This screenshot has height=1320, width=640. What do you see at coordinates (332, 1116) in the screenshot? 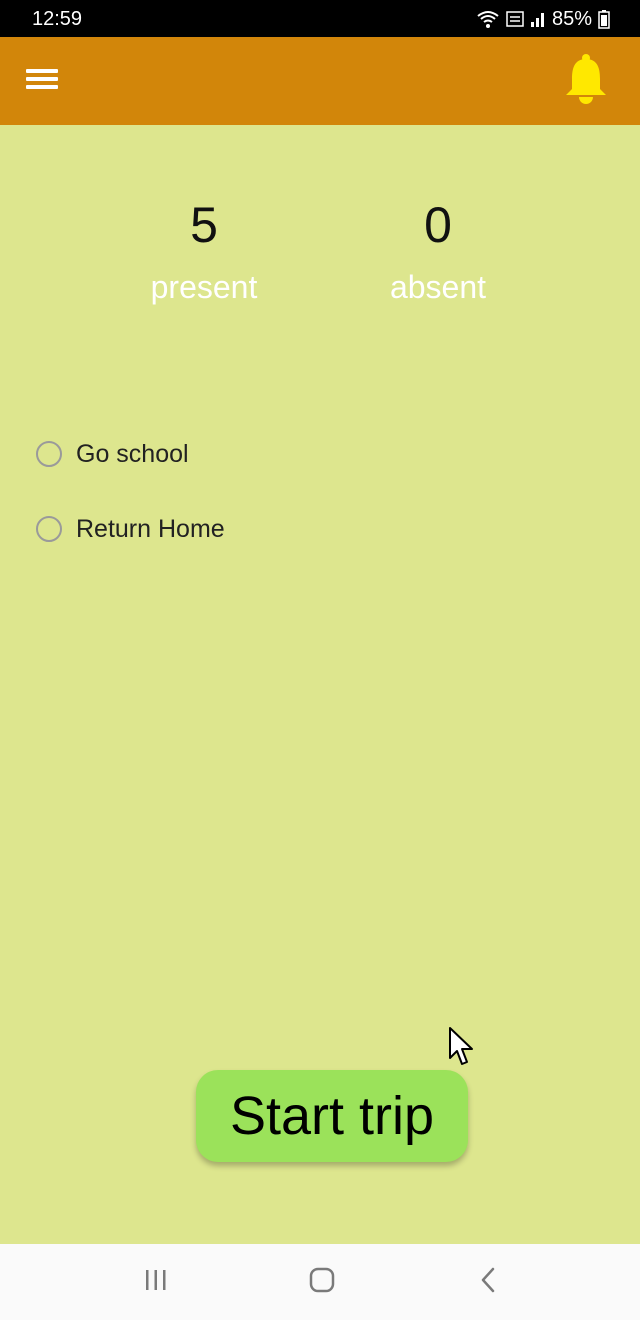
I see `start-trip-button: Start trip` at bounding box center [332, 1116].